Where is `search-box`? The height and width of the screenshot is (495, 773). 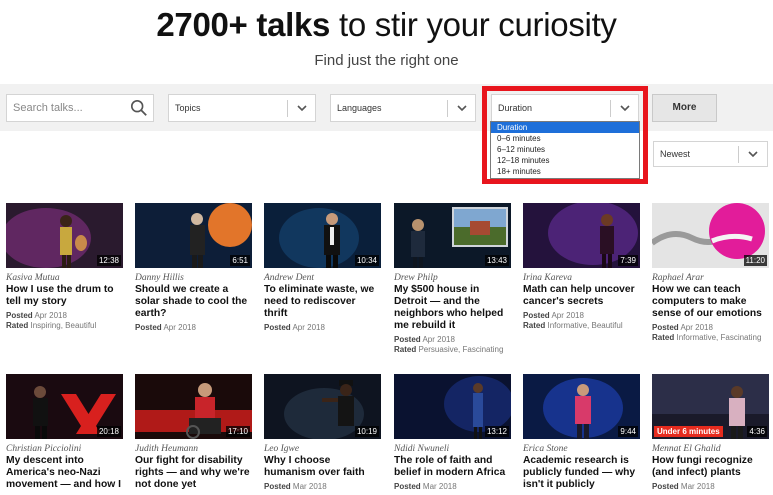
search-box is located at coordinates (80, 108).